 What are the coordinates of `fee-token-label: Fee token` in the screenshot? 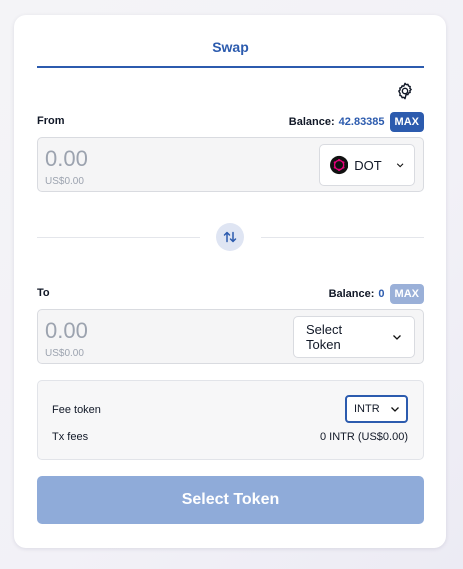 It's located at (76, 410).